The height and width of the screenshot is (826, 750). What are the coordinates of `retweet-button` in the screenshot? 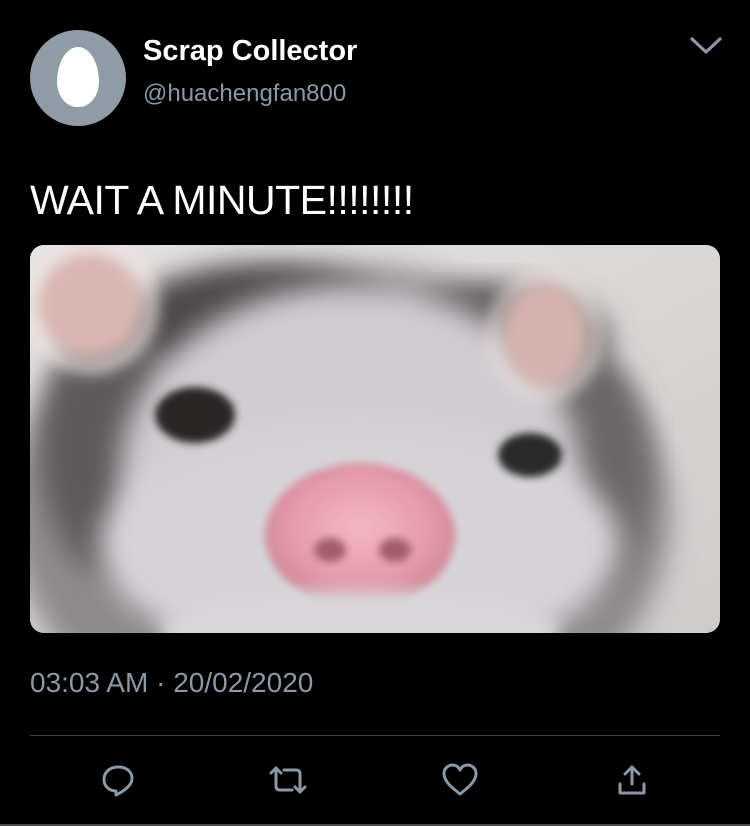 It's located at (288, 780).